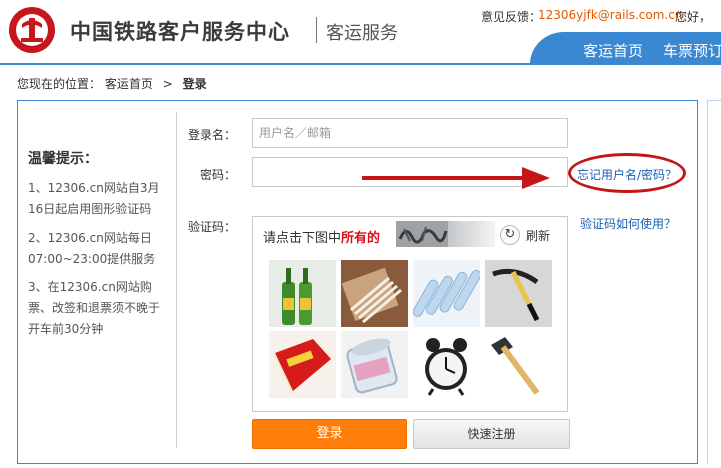  I want to click on tips-title: 温馨提示：, so click(63, 159).